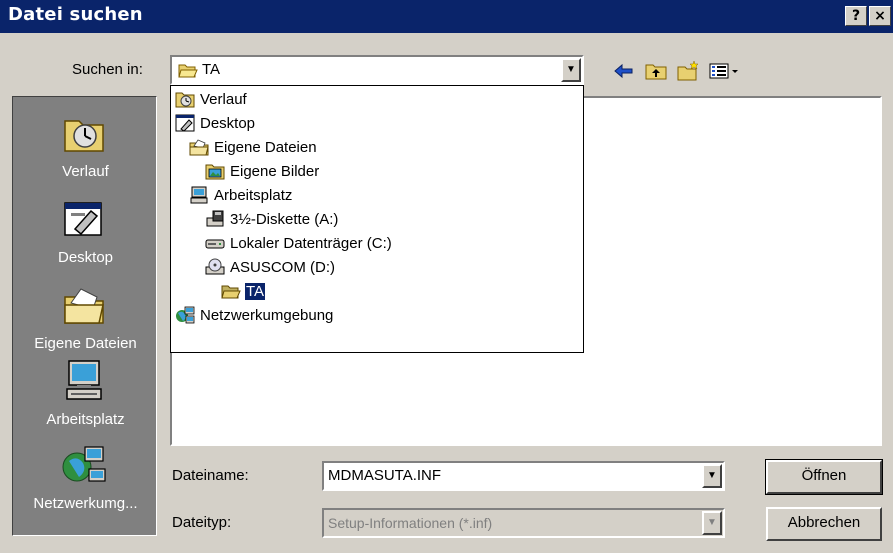 This screenshot has height=553, width=893. I want to click on lookin-combo: TA ▼, so click(377, 70).